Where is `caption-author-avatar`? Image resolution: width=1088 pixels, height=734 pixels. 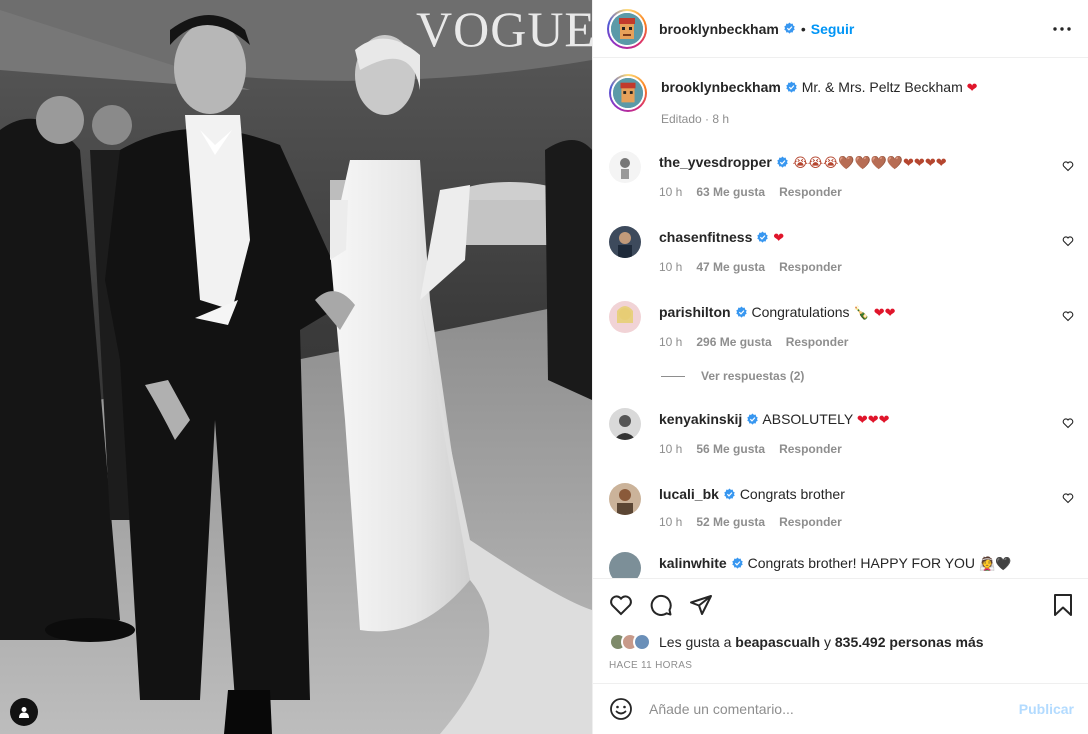 caption-author-avatar is located at coordinates (628, 93).